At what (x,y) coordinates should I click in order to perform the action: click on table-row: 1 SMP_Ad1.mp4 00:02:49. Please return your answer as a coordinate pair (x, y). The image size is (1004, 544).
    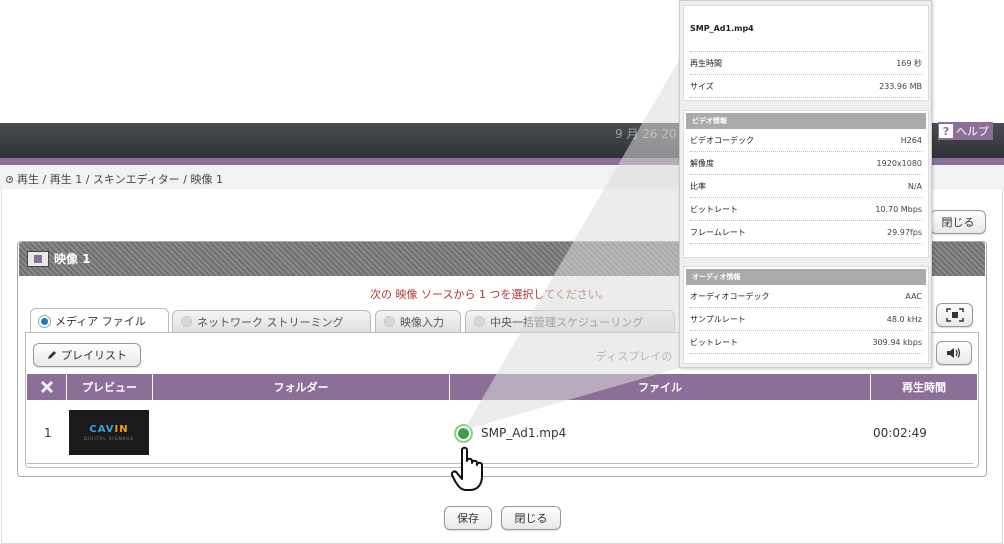
    Looking at the image, I should click on (502, 432).